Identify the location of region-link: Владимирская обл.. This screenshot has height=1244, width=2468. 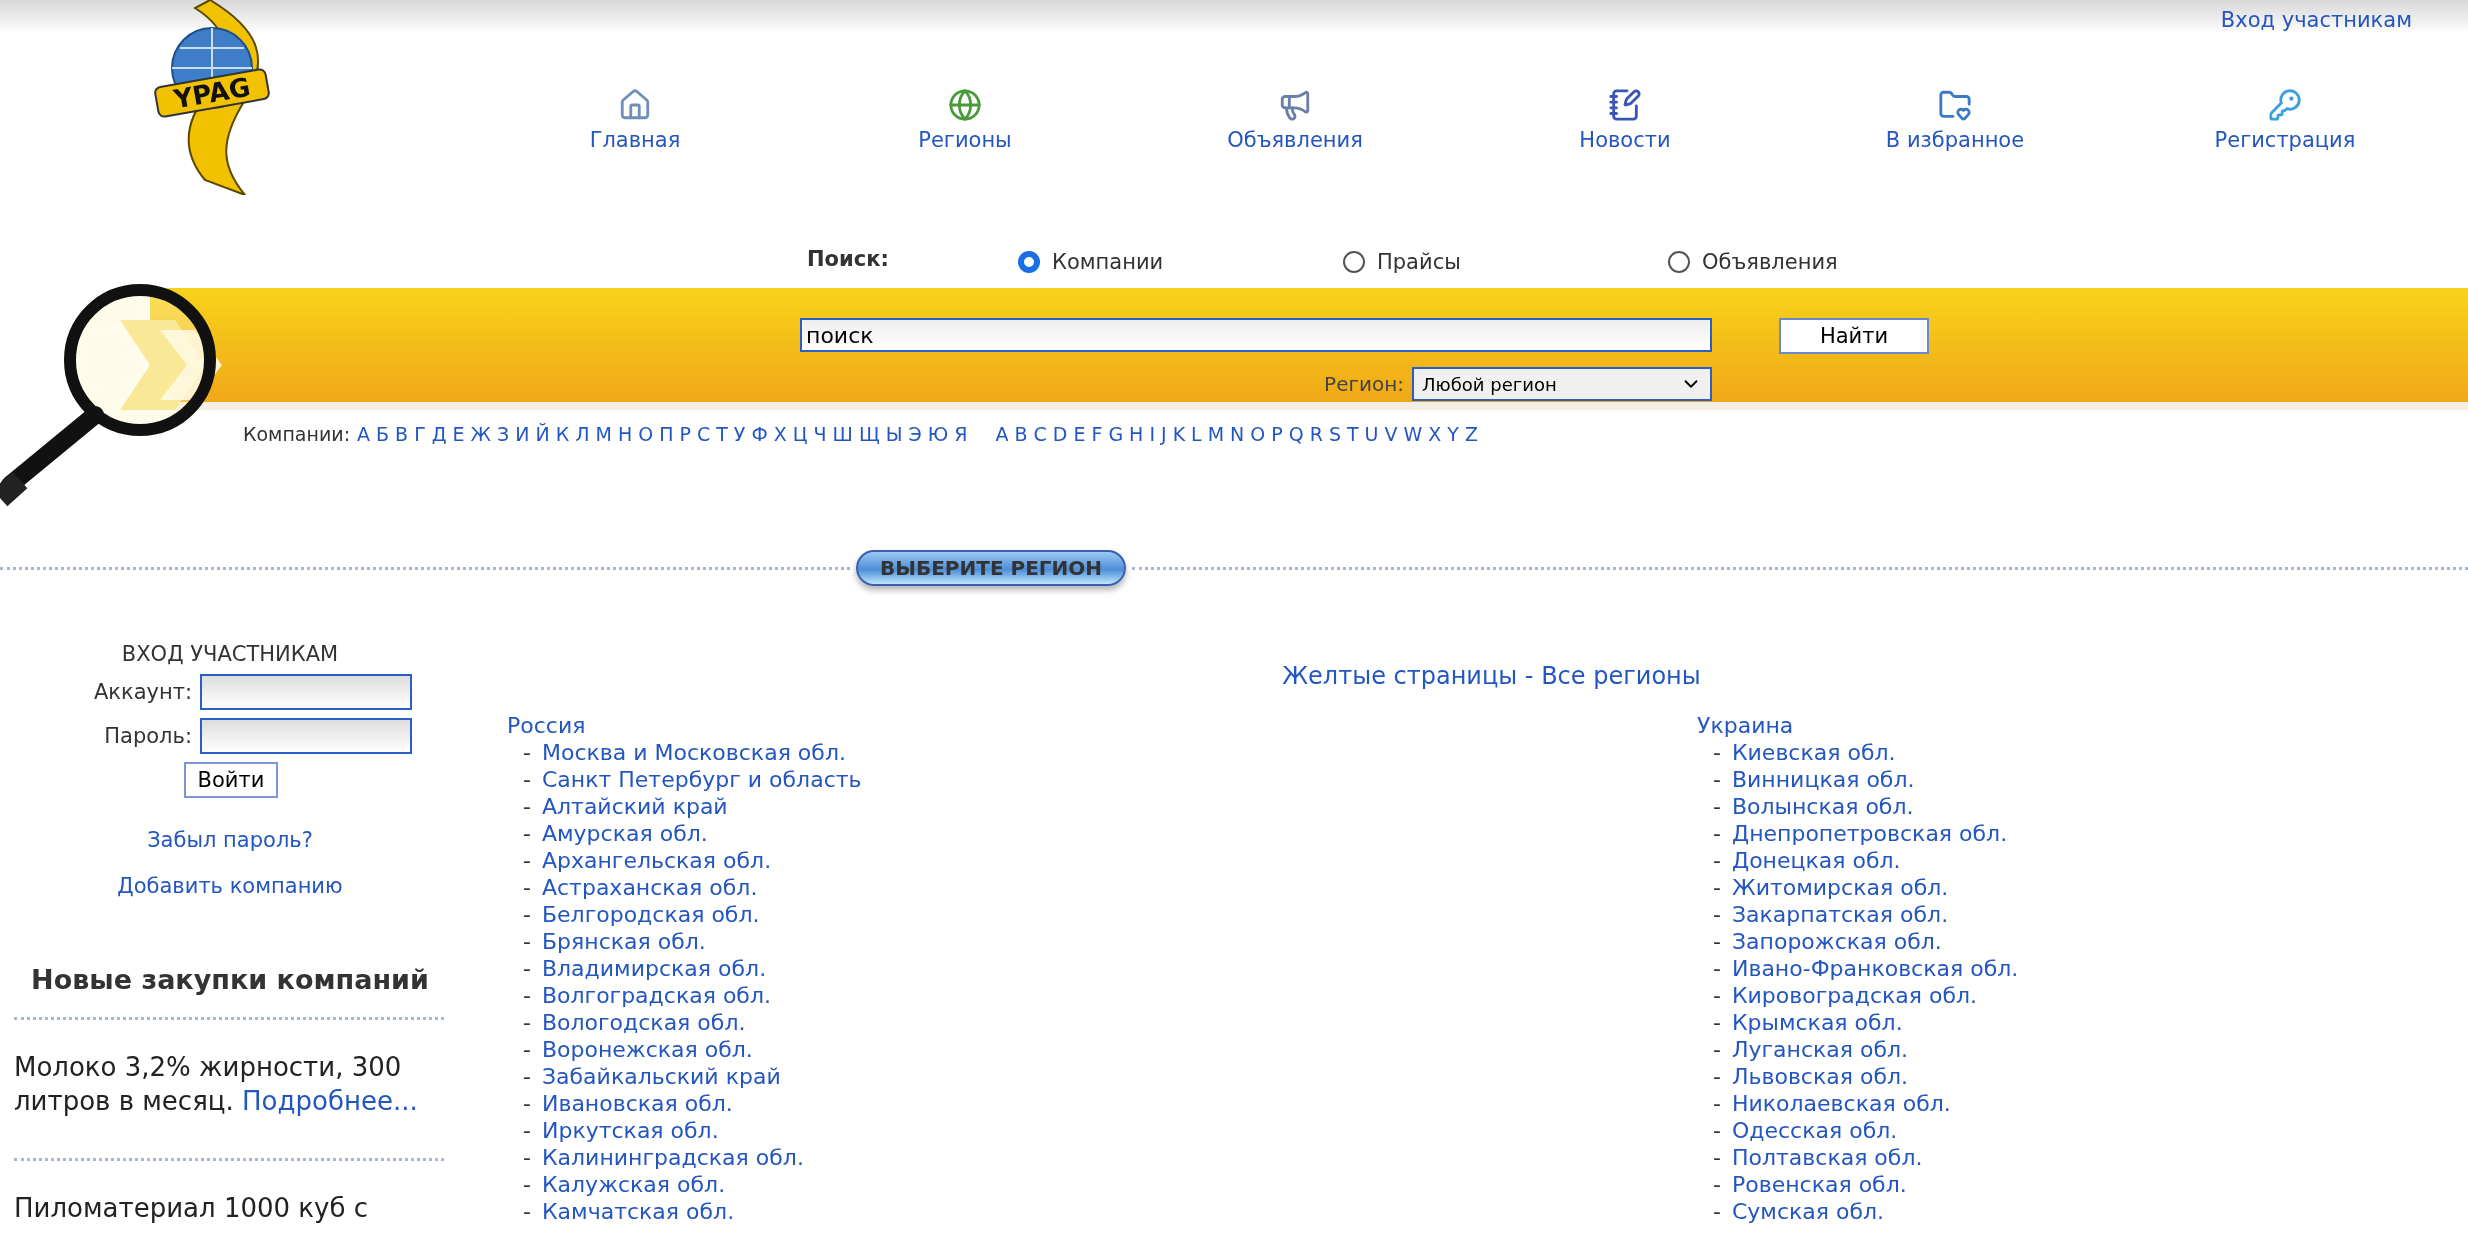
(654, 968).